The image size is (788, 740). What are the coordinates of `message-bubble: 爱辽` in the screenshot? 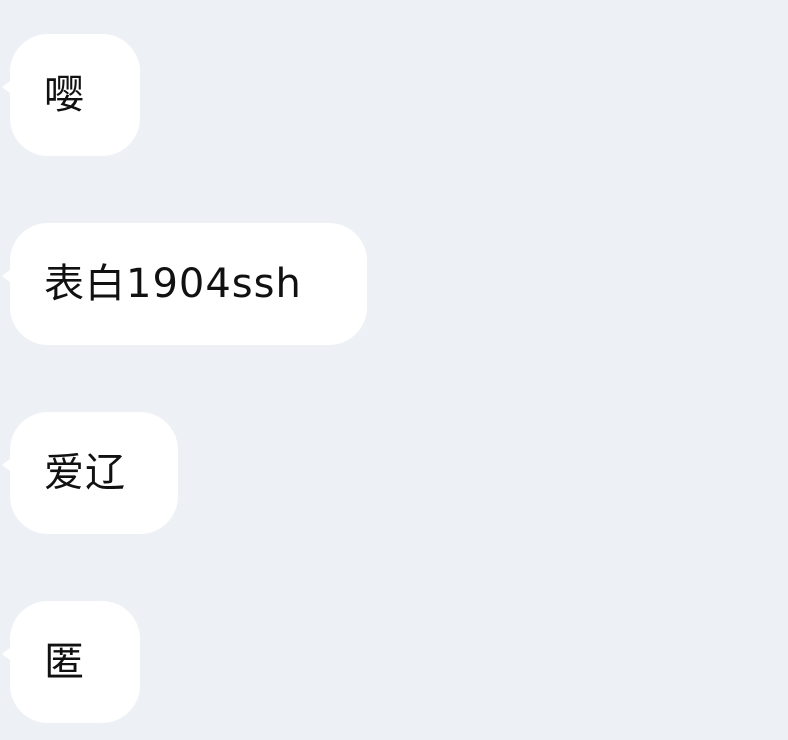 It's located at (90, 473).